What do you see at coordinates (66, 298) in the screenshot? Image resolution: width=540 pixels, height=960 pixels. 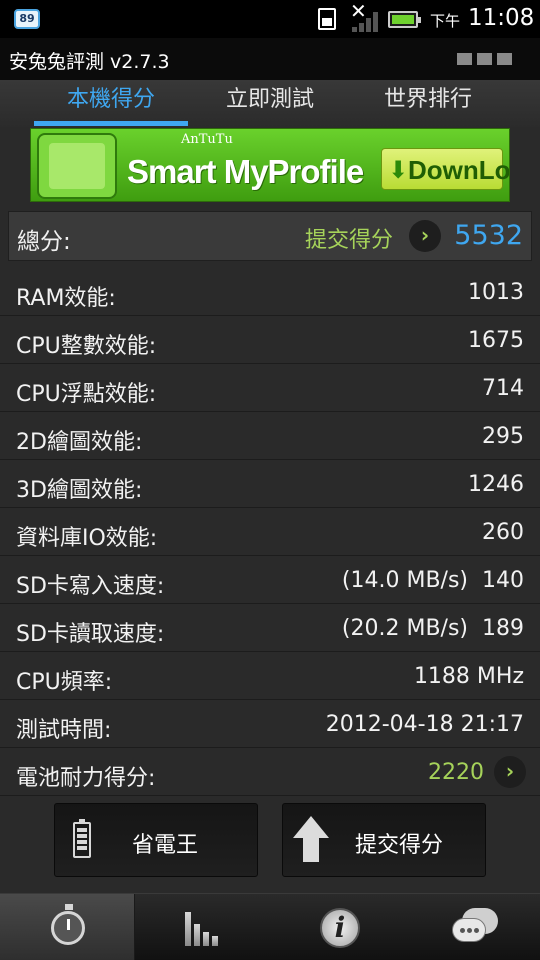 I see `score-label: RAM效能:` at bounding box center [66, 298].